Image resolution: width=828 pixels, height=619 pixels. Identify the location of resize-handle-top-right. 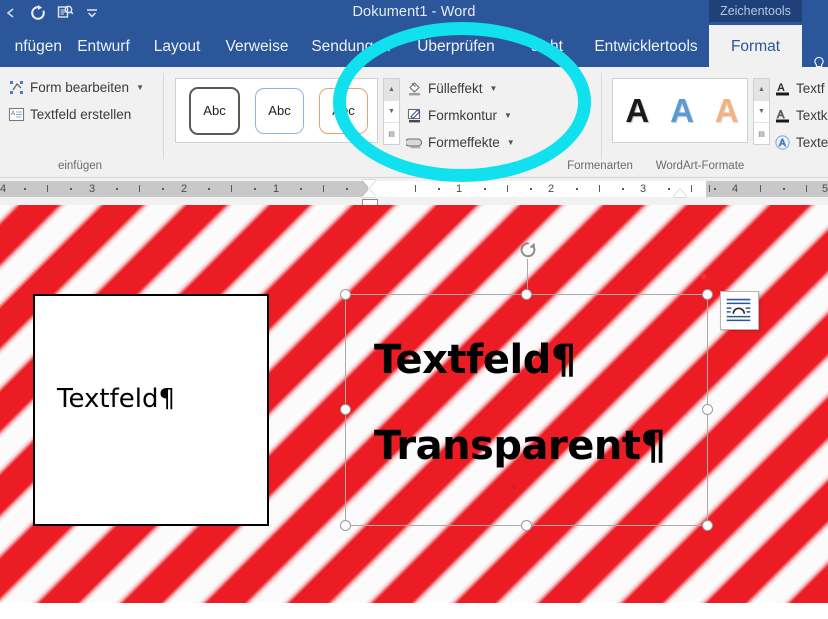
(707, 294).